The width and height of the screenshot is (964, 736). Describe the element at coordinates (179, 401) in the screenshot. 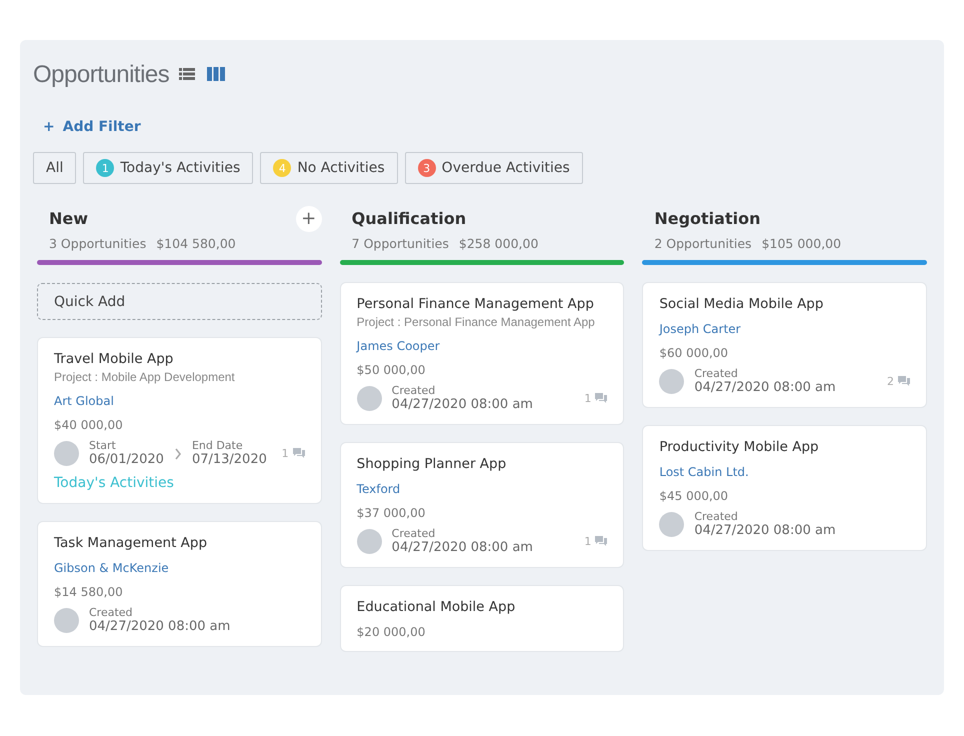

I see `contact-link: Art Global` at that location.